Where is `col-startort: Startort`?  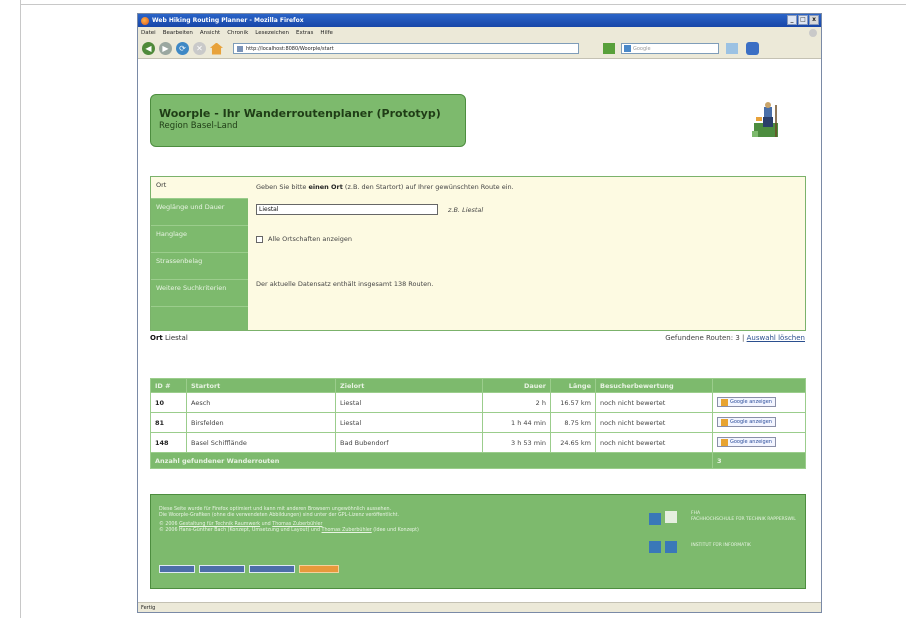 col-startort: Startort is located at coordinates (261, 385).